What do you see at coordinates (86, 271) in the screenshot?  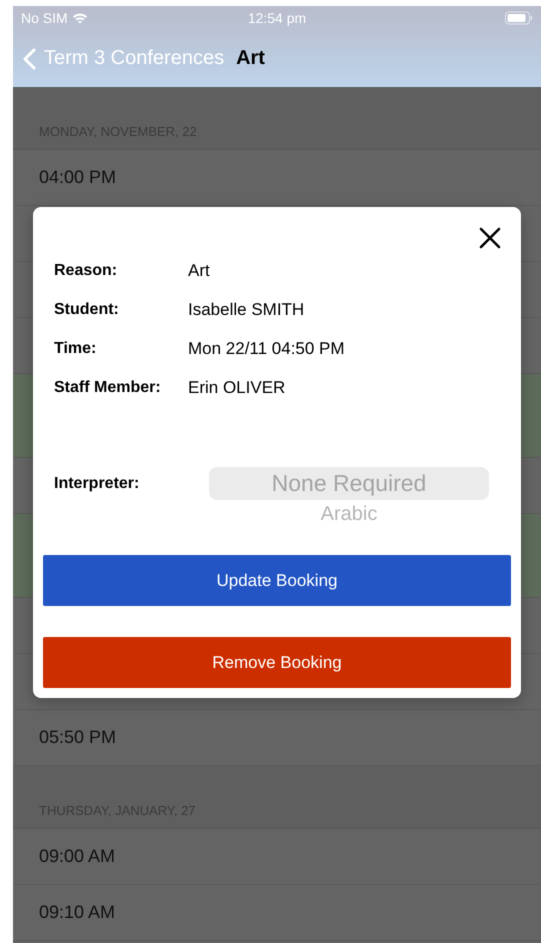 I see `detail-label: Reason:` at bounding box center [86, 271].